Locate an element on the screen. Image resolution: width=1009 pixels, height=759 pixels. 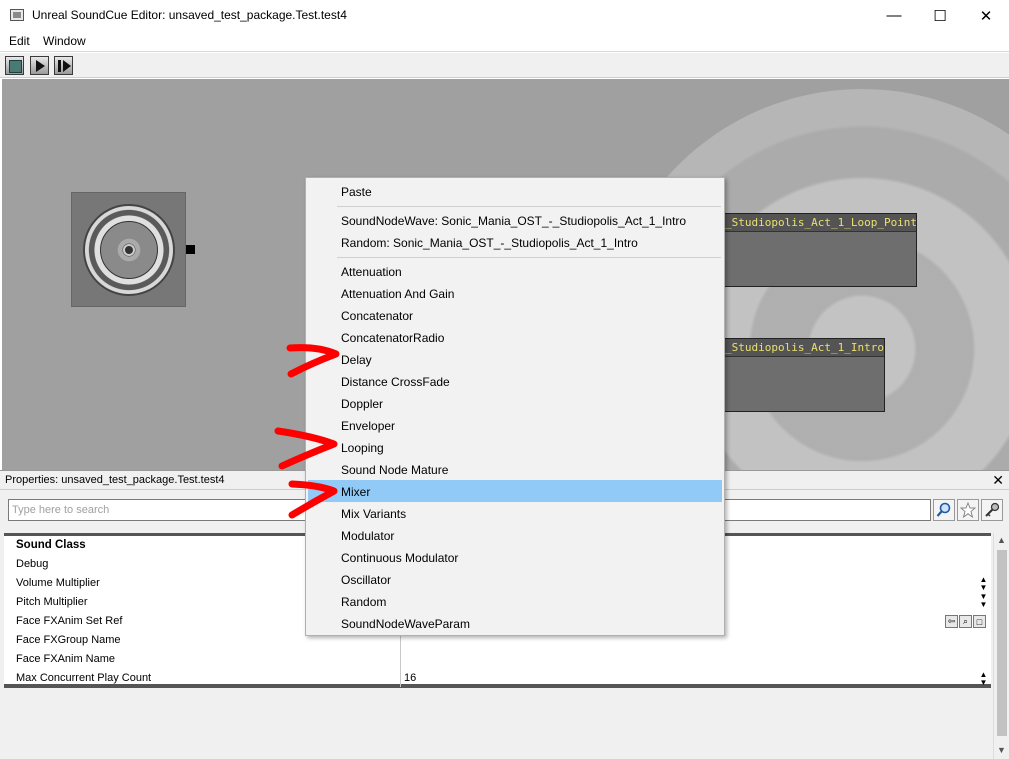
property-label: Volume Multiplier is located at coordinates (58, 583).